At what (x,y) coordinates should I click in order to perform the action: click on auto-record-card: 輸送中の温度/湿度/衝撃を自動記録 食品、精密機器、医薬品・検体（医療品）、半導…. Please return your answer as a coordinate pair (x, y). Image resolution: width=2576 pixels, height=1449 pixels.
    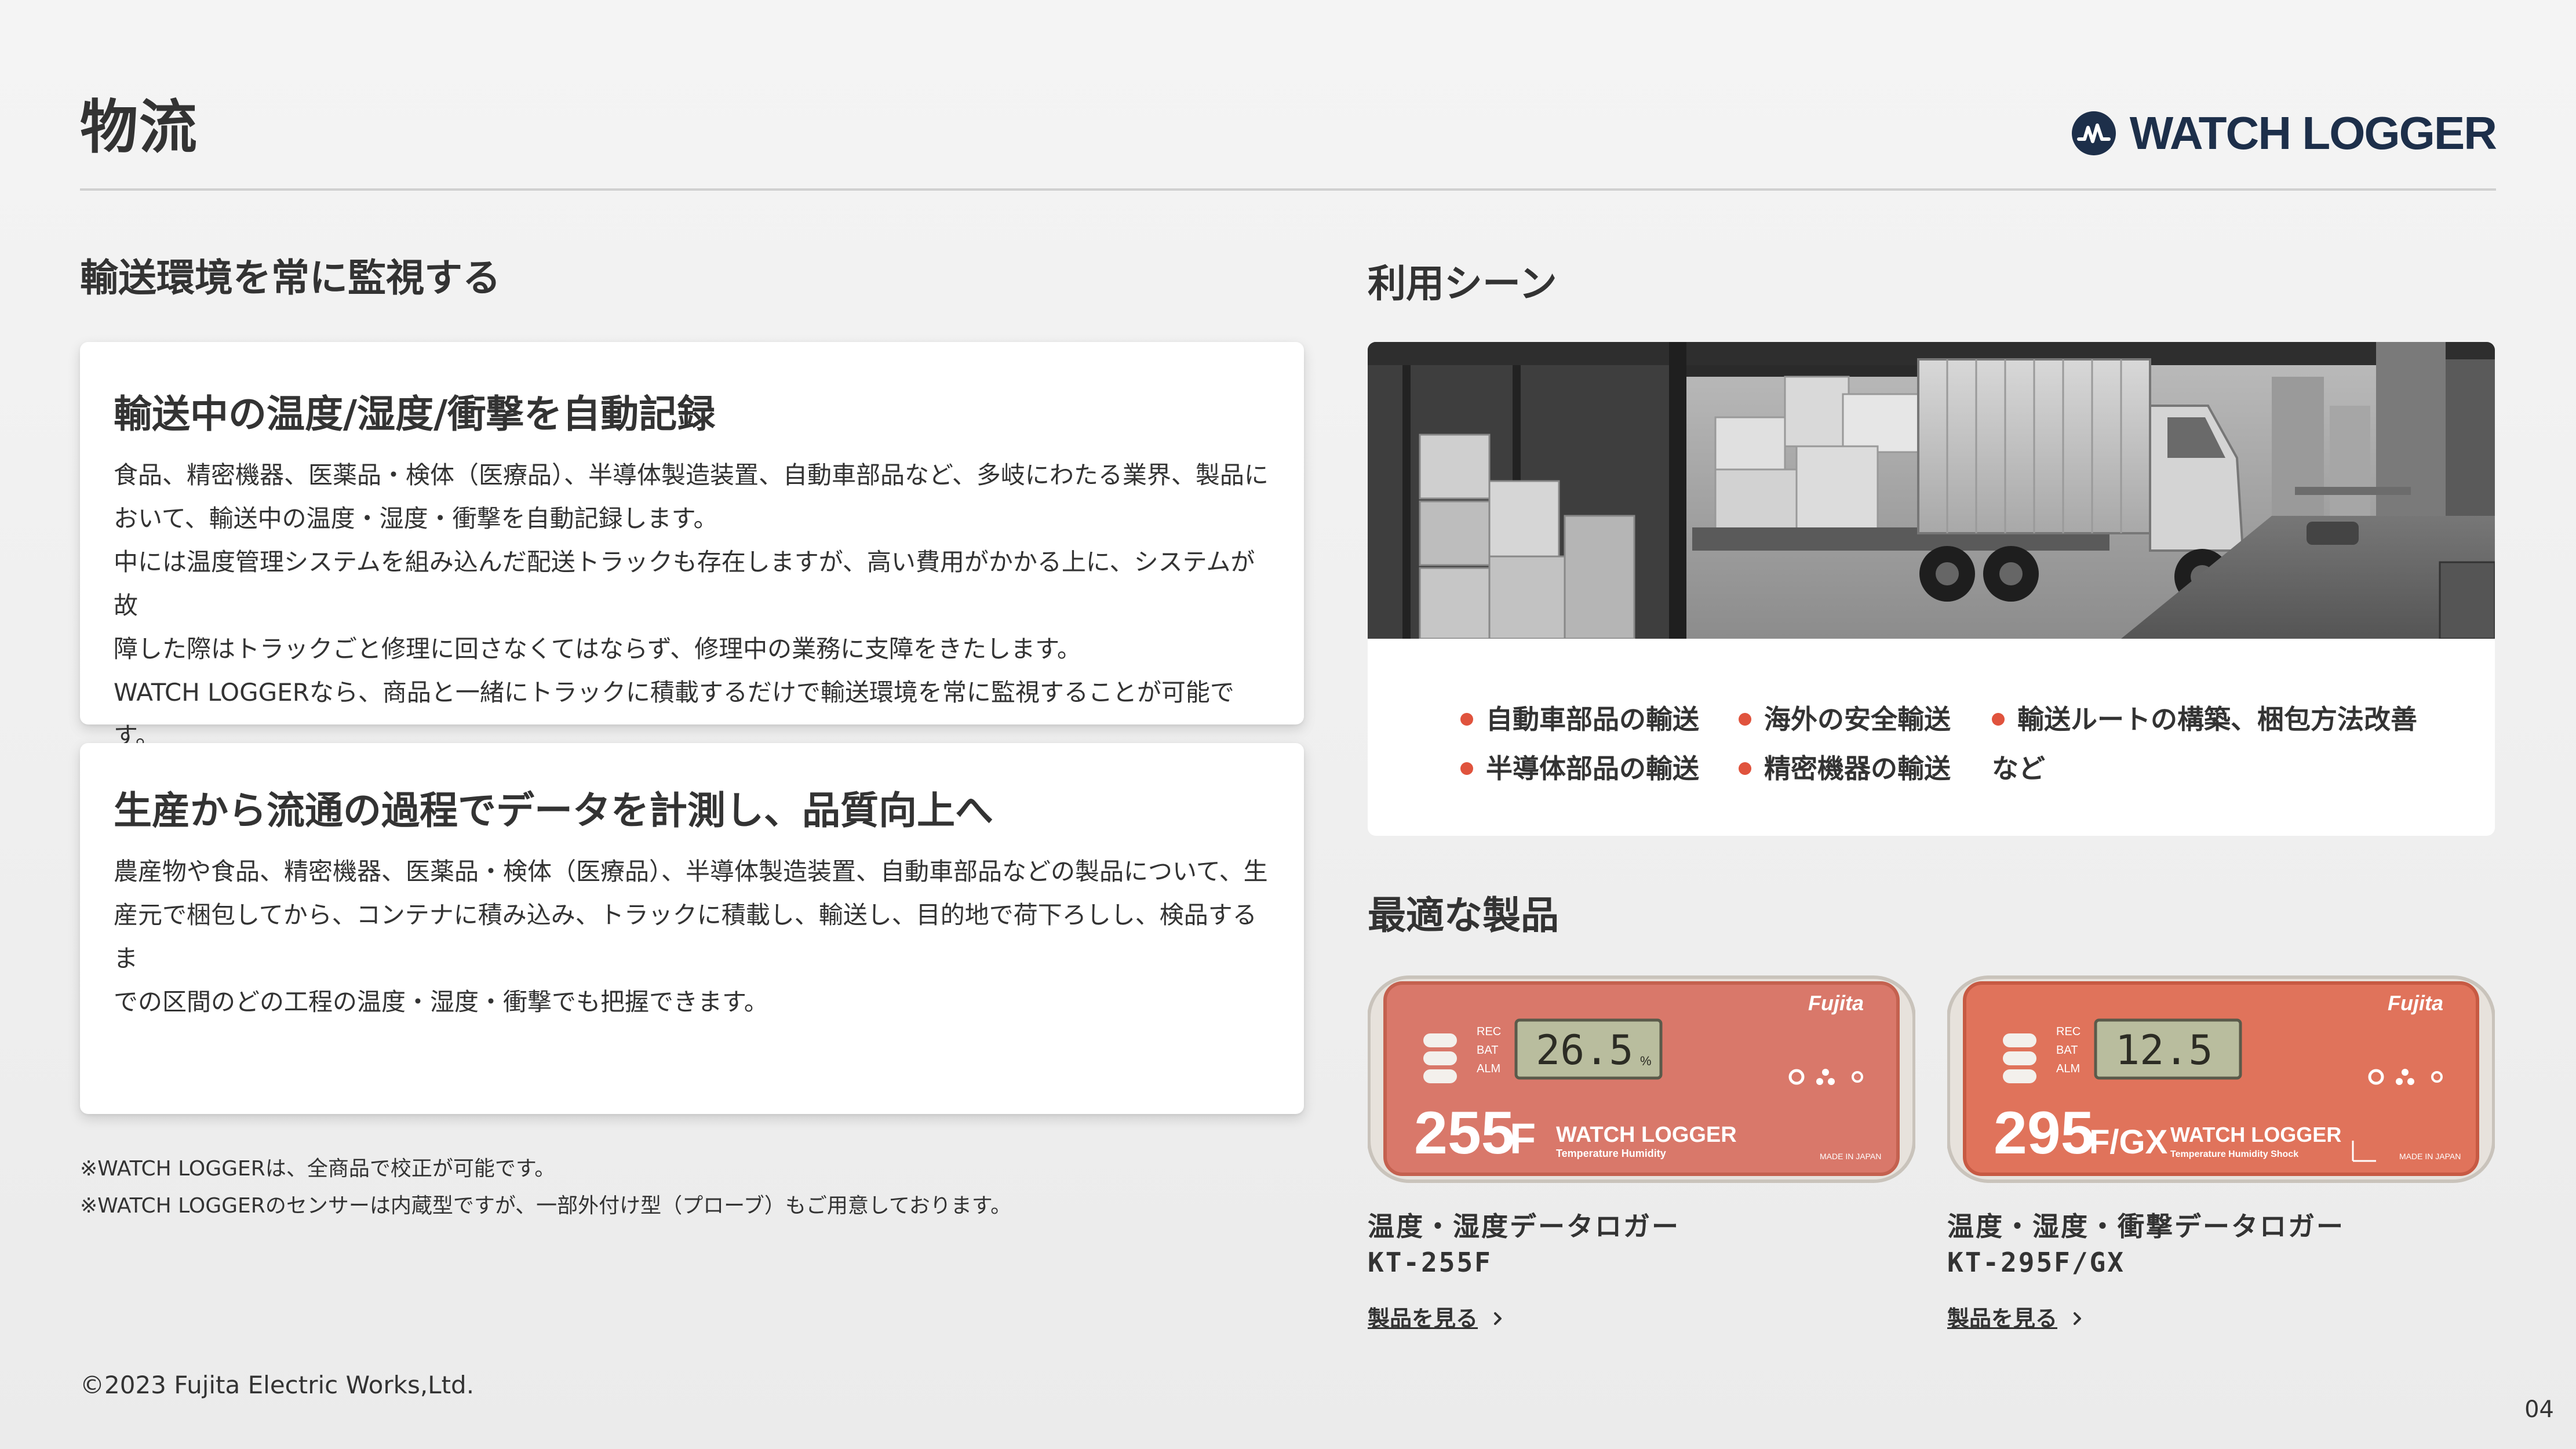
    Looking at the image, I should click on (692, 546).